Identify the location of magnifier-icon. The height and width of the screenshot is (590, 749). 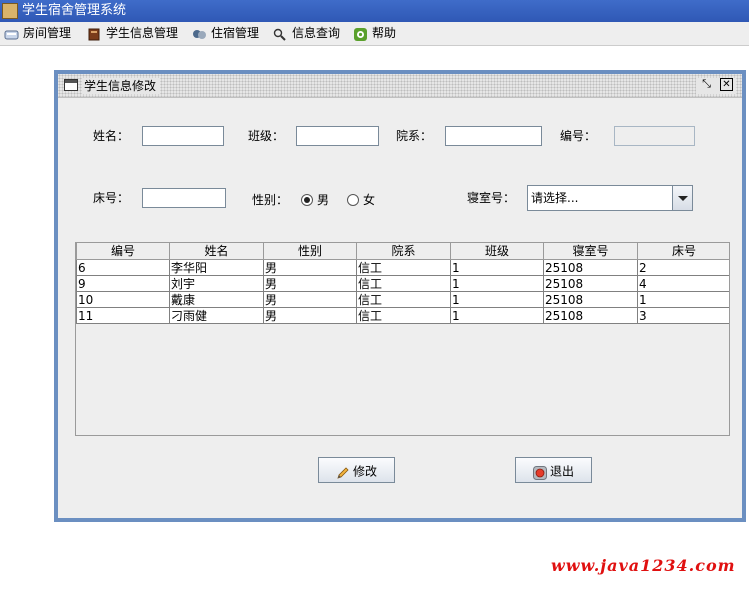
(280, 33).